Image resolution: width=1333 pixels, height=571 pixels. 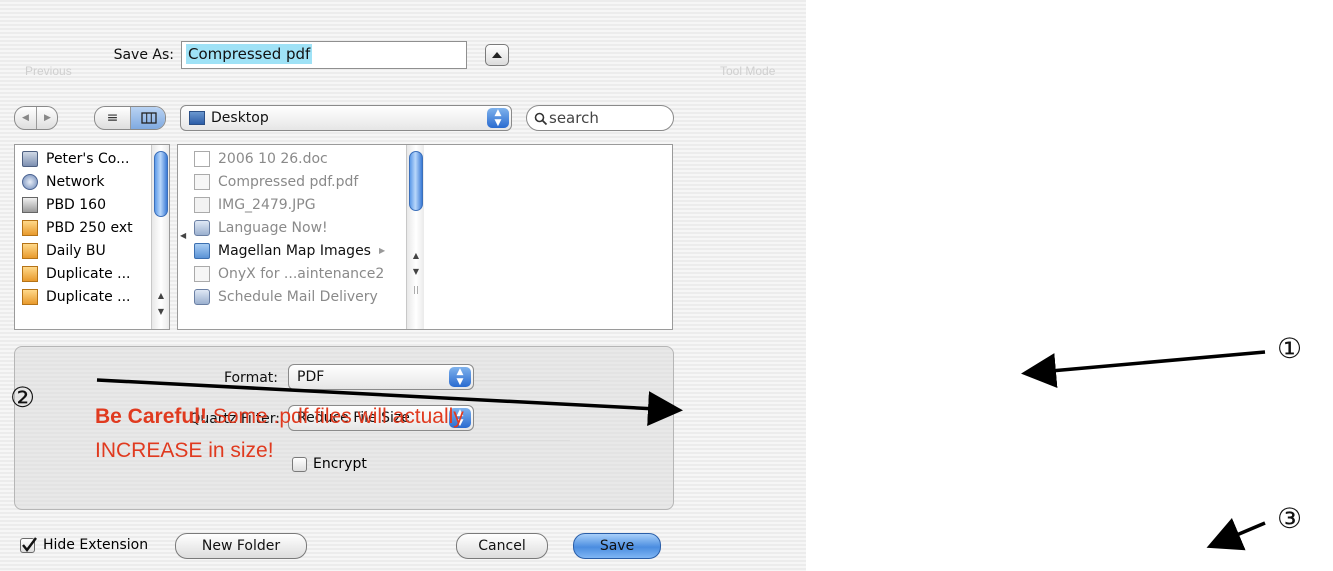 I want to click on warning-bold: Be Careful!, so click(x=151, y=416).